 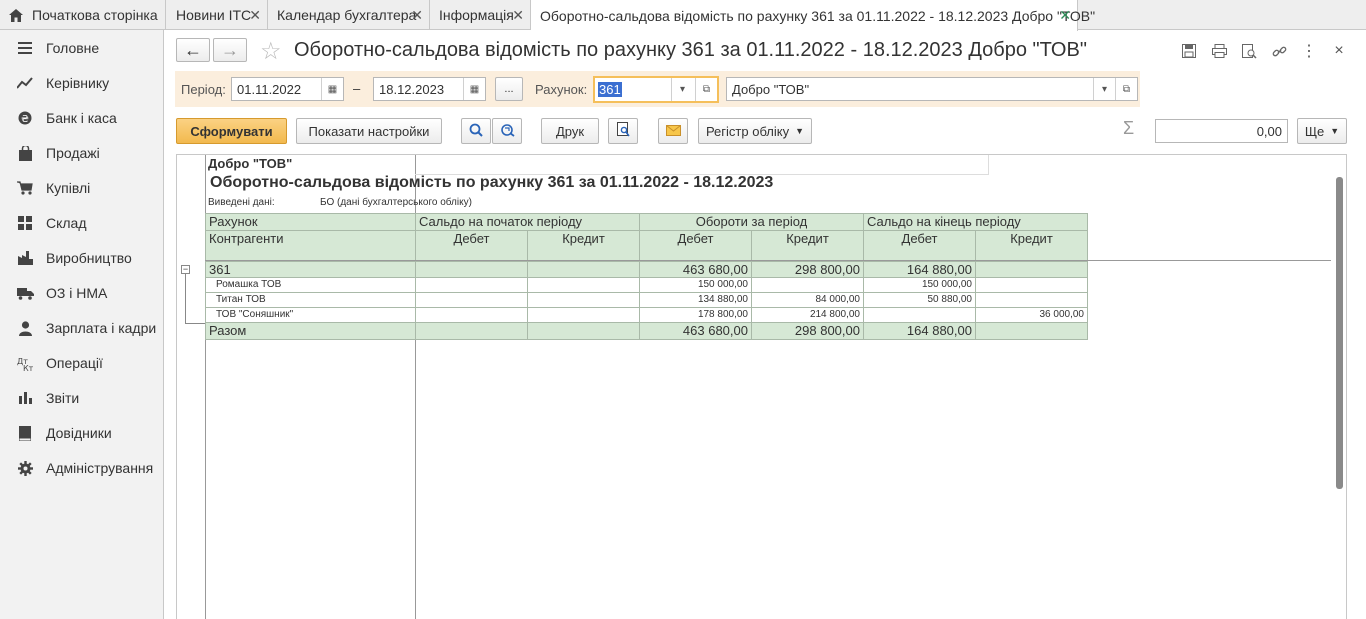 What do you see at coordinates (807, 315) in the screenshot?
I see `turnover-credit: 214 800,00` at bounding box center [807, 315].